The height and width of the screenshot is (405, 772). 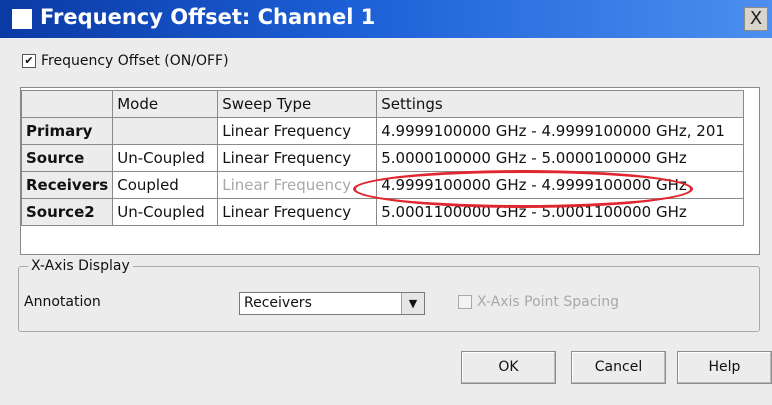 I want to click on header-mode: Mode, so click(x=165, y=104).